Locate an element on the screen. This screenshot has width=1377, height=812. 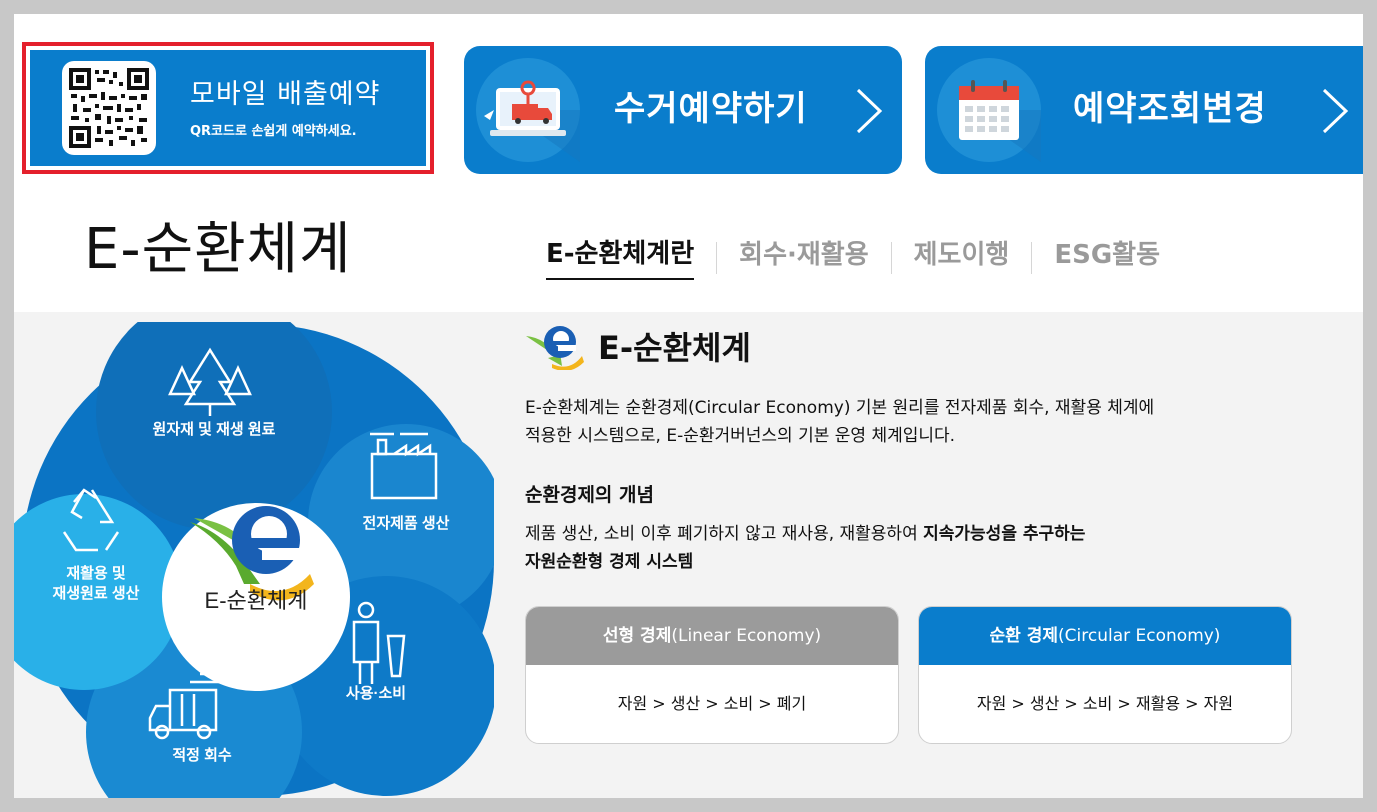
content-title-row: E-순환체계 is located at coordinates (637, 346).